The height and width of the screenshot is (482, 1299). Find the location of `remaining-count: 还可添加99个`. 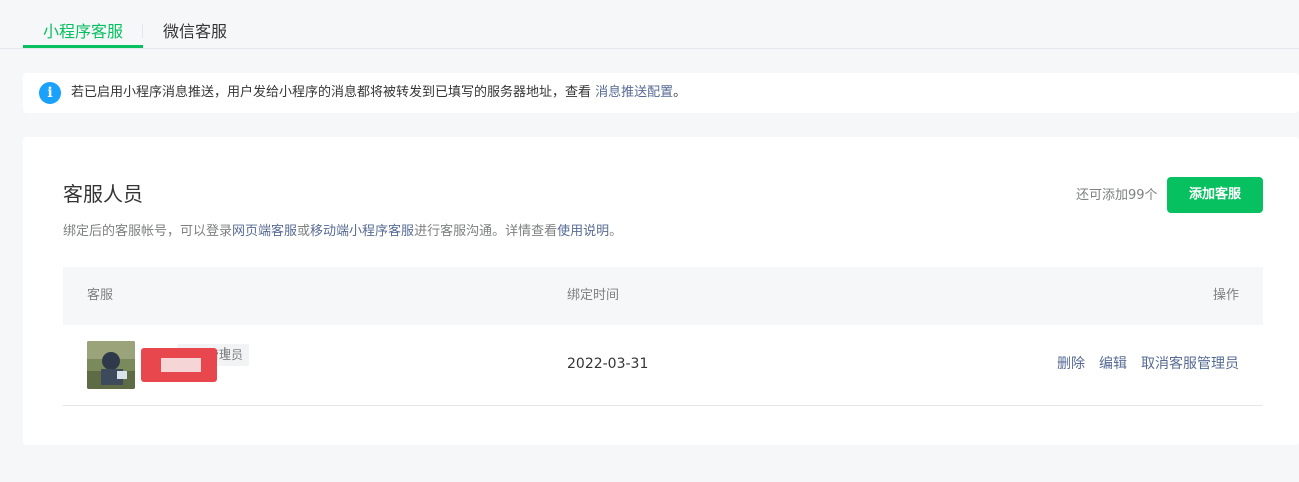

remaining-count: 还可添加99个 is located at coordinates (1117, 195).